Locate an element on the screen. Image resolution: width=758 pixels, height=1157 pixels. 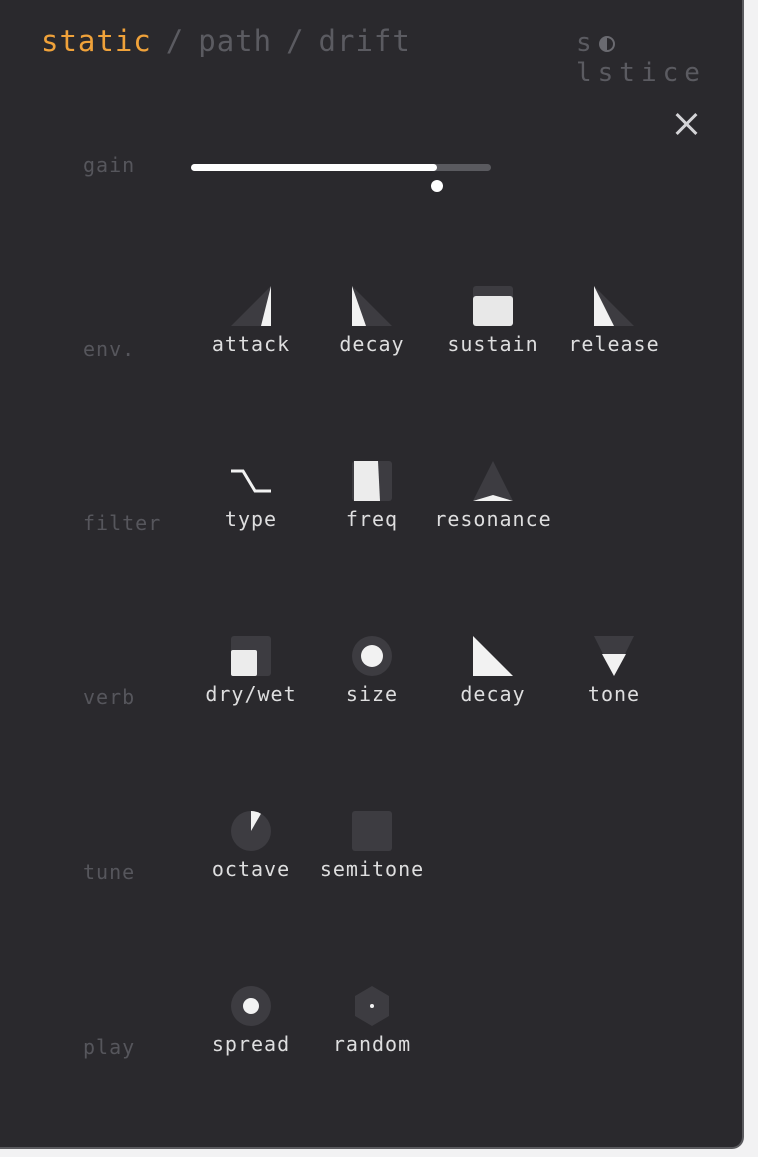
control-label: freq is located at coordinates (372, 519).